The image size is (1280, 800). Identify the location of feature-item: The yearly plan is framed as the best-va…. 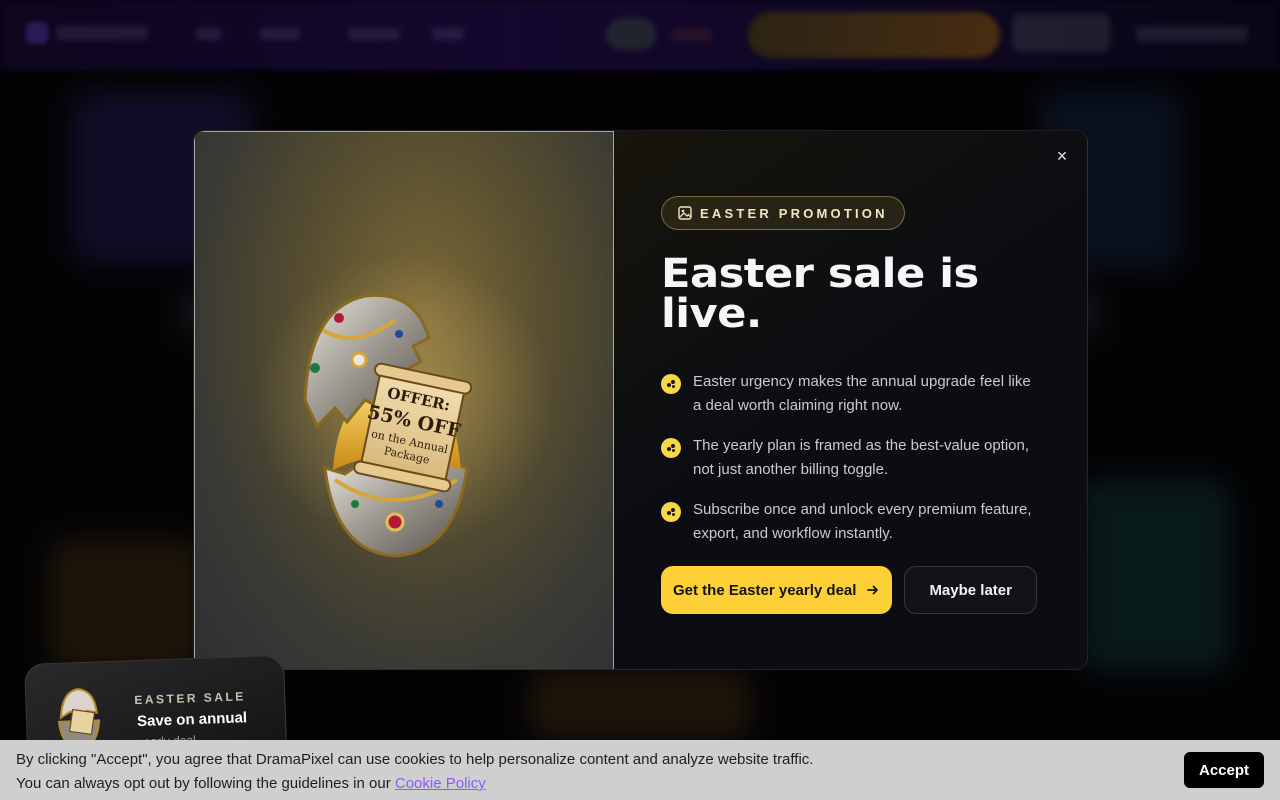
(856, 458).